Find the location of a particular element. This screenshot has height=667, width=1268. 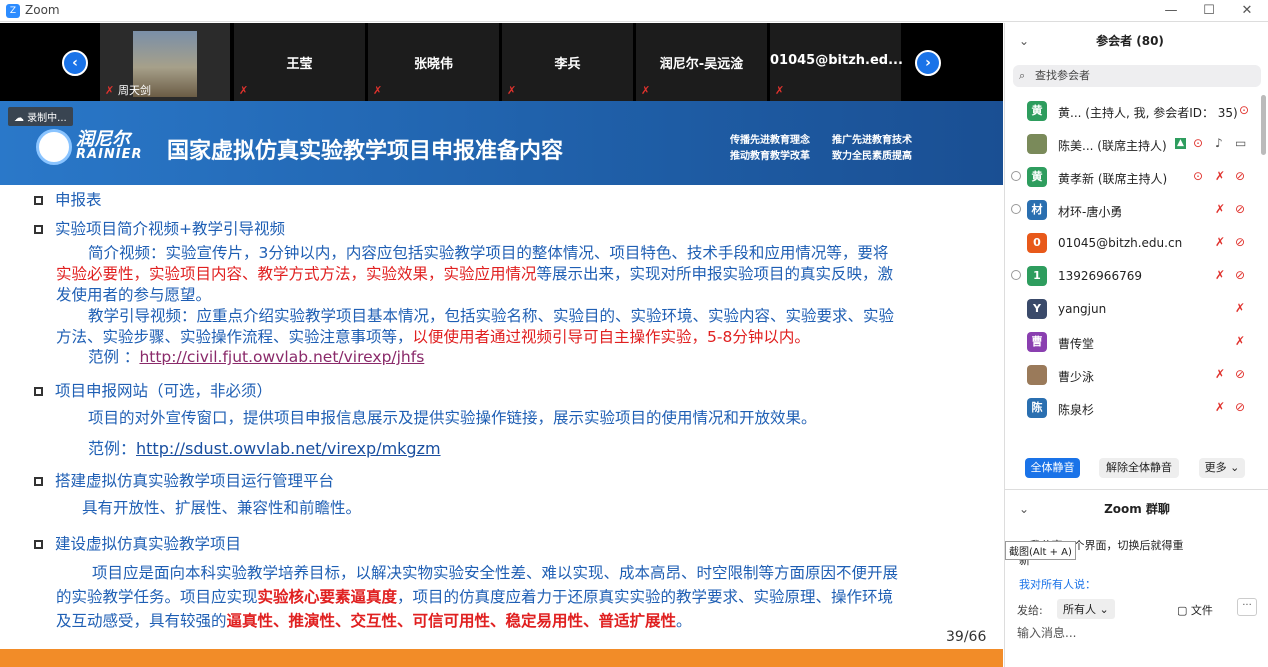

close-button: ✕ is located at coordinates (1247, 11).